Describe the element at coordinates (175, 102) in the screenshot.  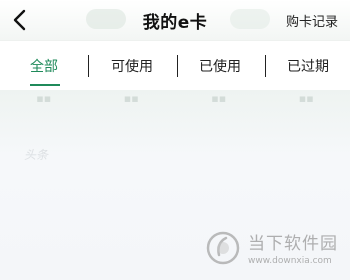
I see `faded-category-row: ▪▪ ▪▪ ▪▪ ▪▪` at that location.